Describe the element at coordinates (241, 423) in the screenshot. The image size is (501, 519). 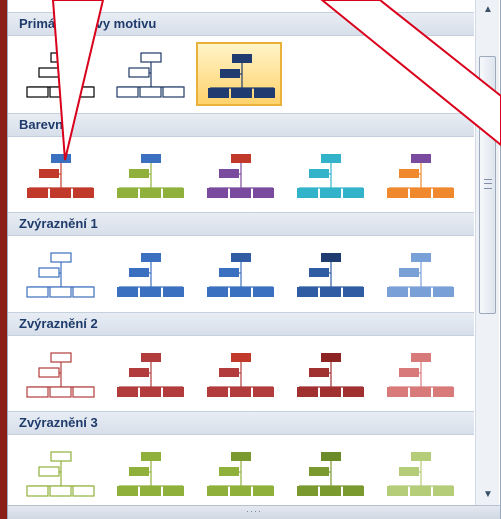
I see `section-header: Zvýraznění 3` at that location.